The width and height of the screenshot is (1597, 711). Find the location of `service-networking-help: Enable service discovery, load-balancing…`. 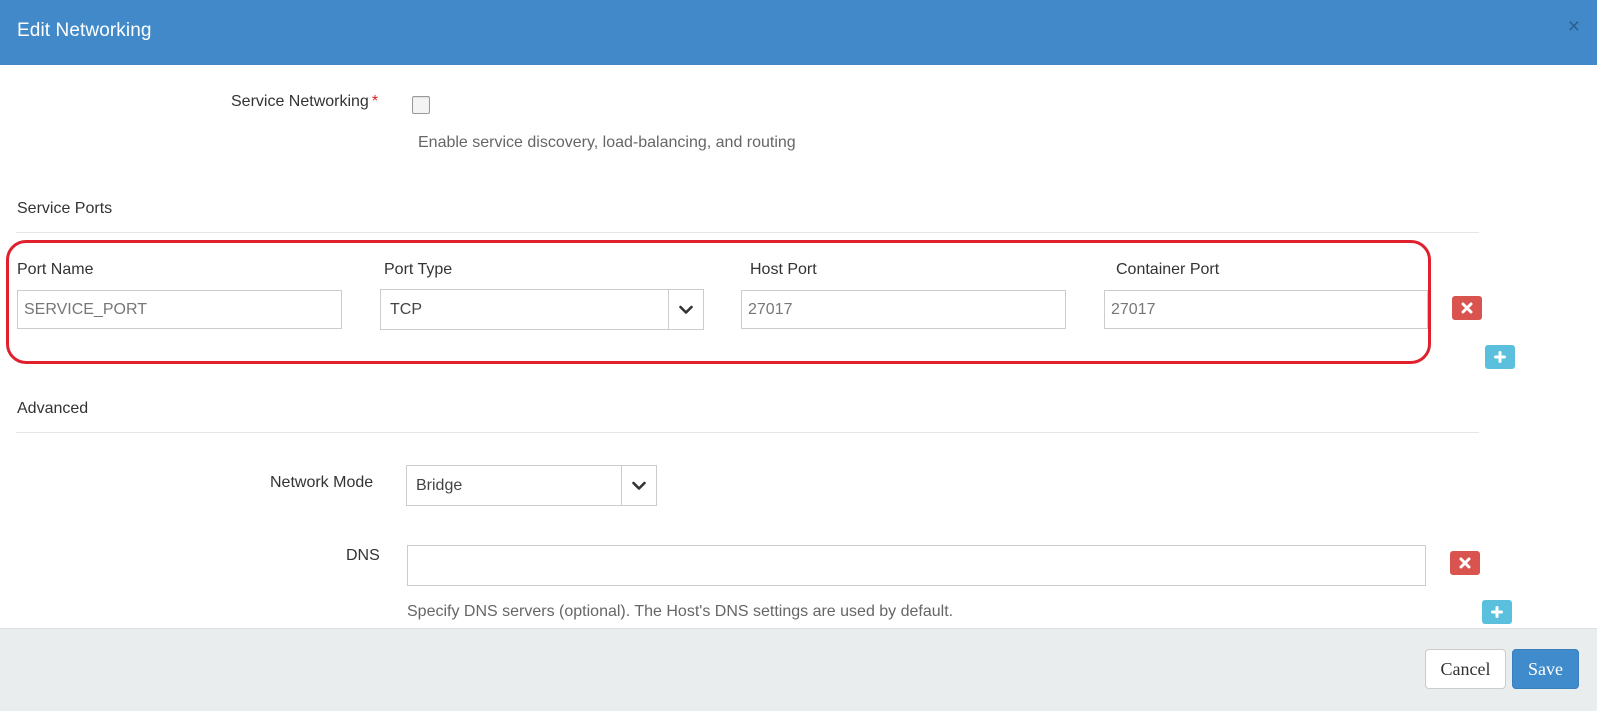

service-networking-help: Enable service discovery, load-balancing… is located at coordinates (607, 142).